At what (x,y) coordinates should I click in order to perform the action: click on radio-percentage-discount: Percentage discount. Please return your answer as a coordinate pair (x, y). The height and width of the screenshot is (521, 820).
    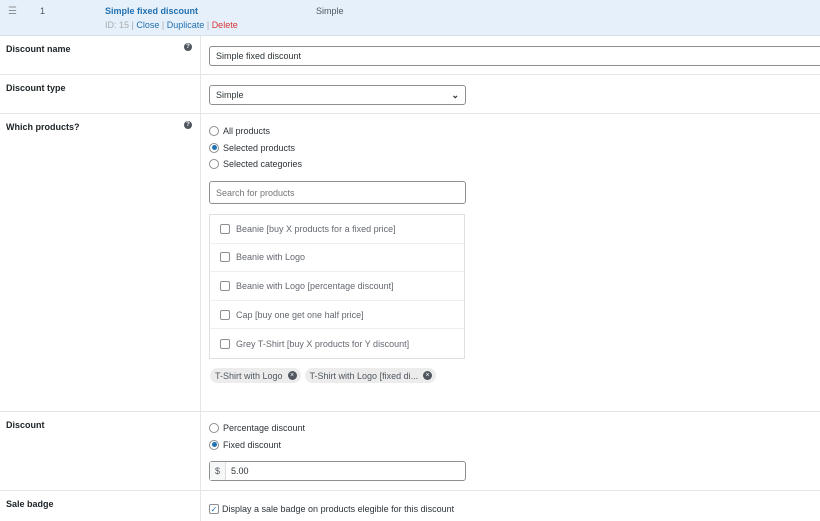
    Looking at the image, I should click on (257, 428).